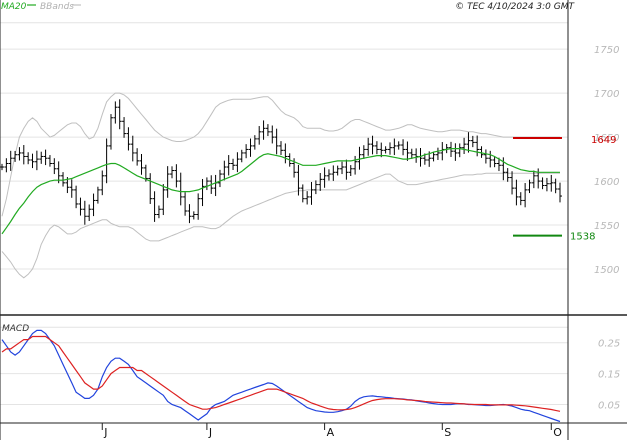  Describe the element at coordinates (609, 344) in the screenshot. I see `macd-ytick-label: 0.25` at that location.